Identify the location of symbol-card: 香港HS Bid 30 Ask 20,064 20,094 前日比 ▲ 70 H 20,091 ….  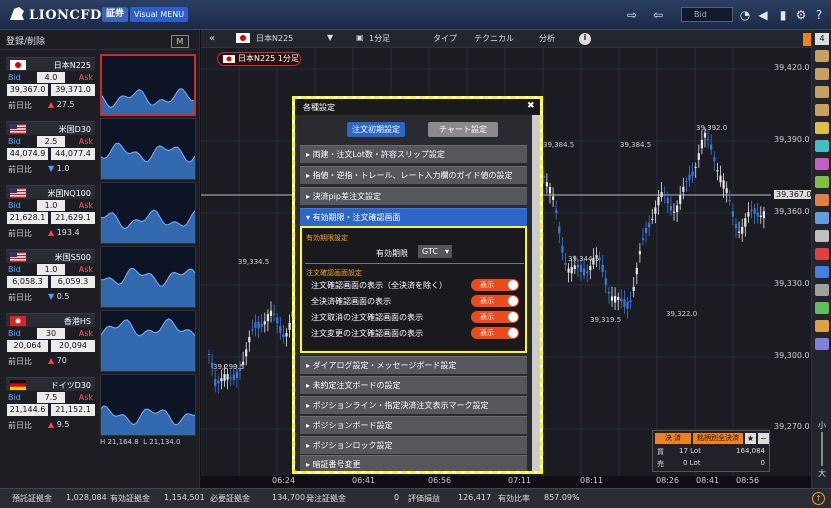
(101, 346).